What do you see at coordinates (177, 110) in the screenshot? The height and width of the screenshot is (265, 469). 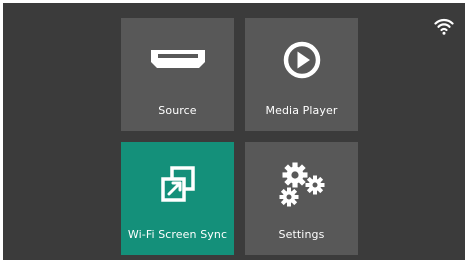 I see `source-label: Source` at bounding box center [177, 110].